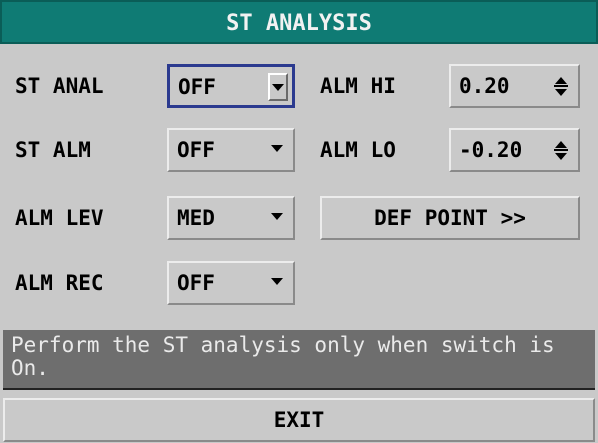 The width and height of the screenshot is (598, 443). What do you see at coordinates (299, 420) in the screenshot?
I see `exit-button: EXIT` at bounding box center [299, 420].